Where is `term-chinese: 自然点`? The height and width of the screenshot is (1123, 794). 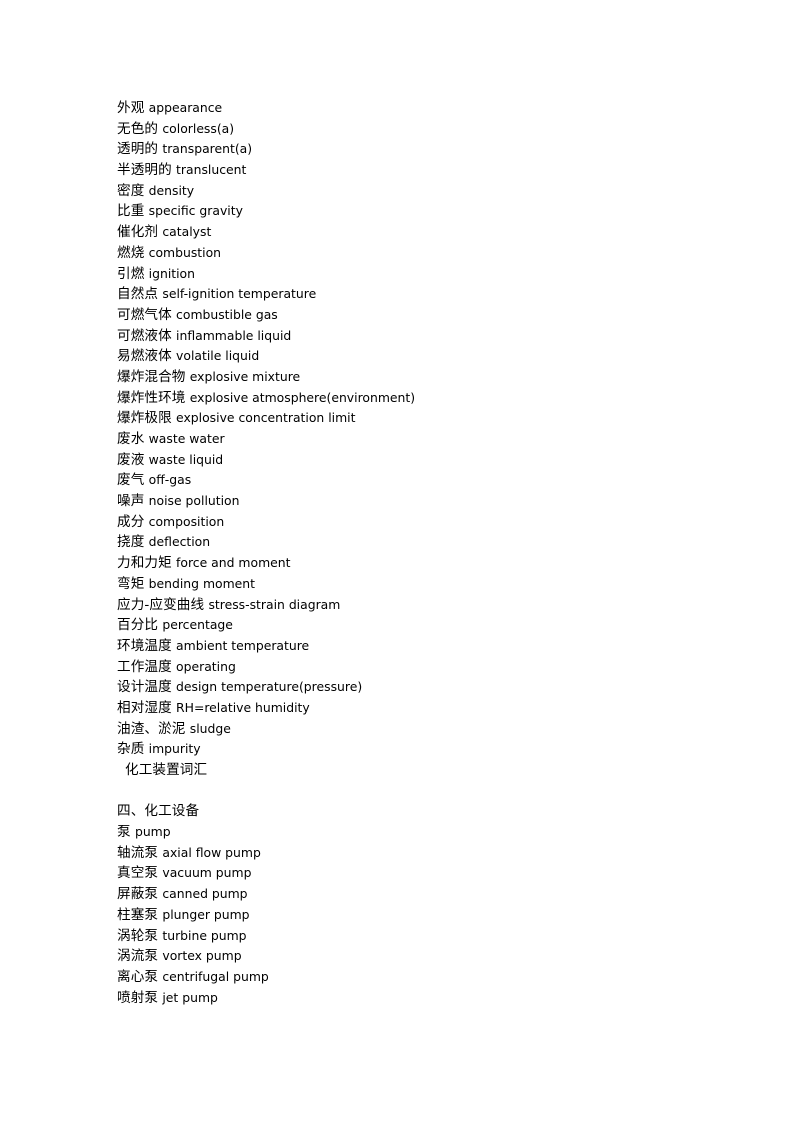 term-chinese: 自然点 is located at coordinates (138, 294).